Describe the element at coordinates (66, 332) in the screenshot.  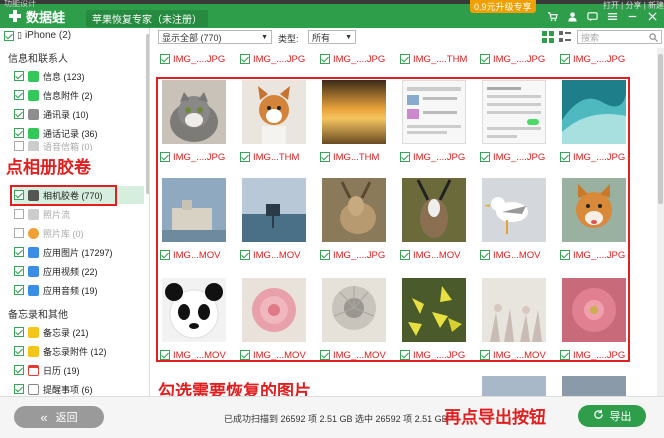
I see `sidebar-item-label: 备忘录 (21)` at that location.